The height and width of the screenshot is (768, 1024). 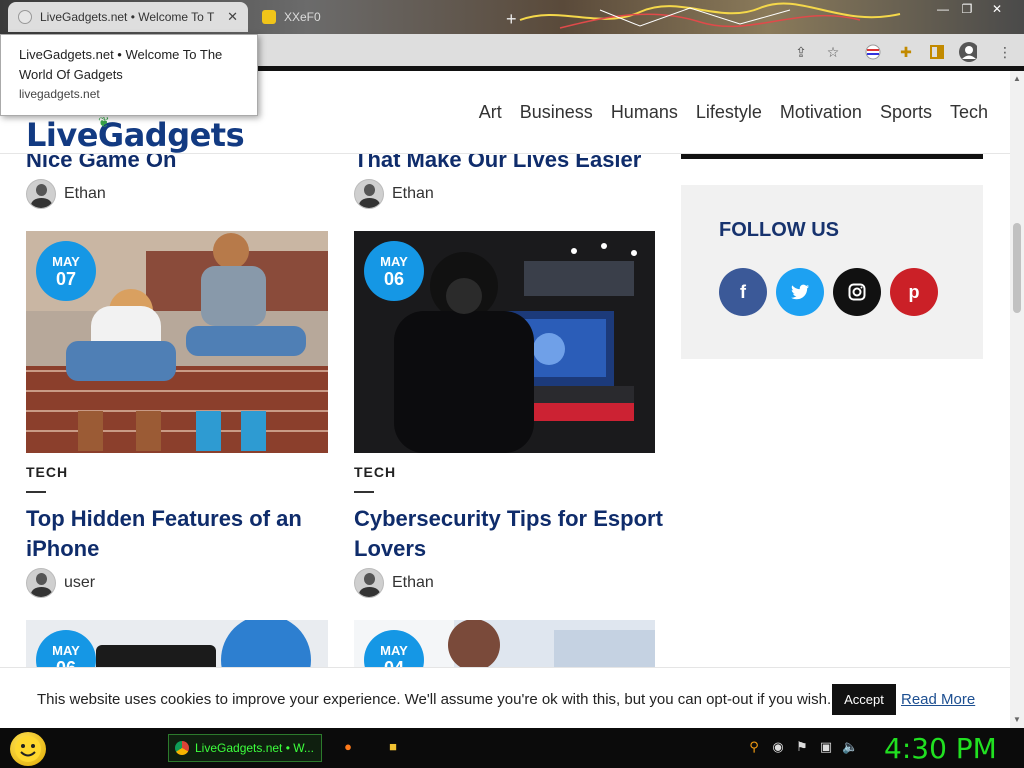 What do you see at coordinates (1005, 52) in the screenshot?
I see `menu-kebab-icon: ⋮` at bounding box center [1005, 52].